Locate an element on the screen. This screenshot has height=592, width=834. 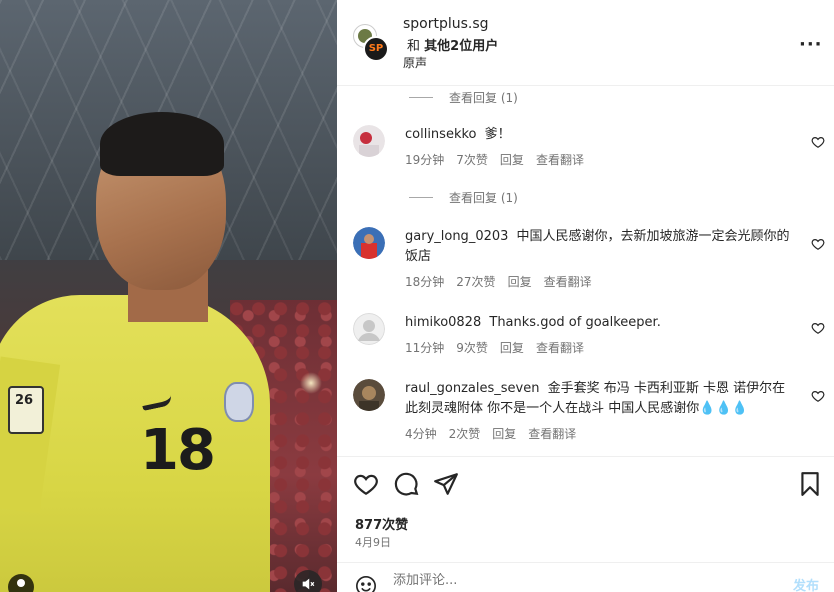
comment-time: 4分钟 is located at coordinates (421, 434).